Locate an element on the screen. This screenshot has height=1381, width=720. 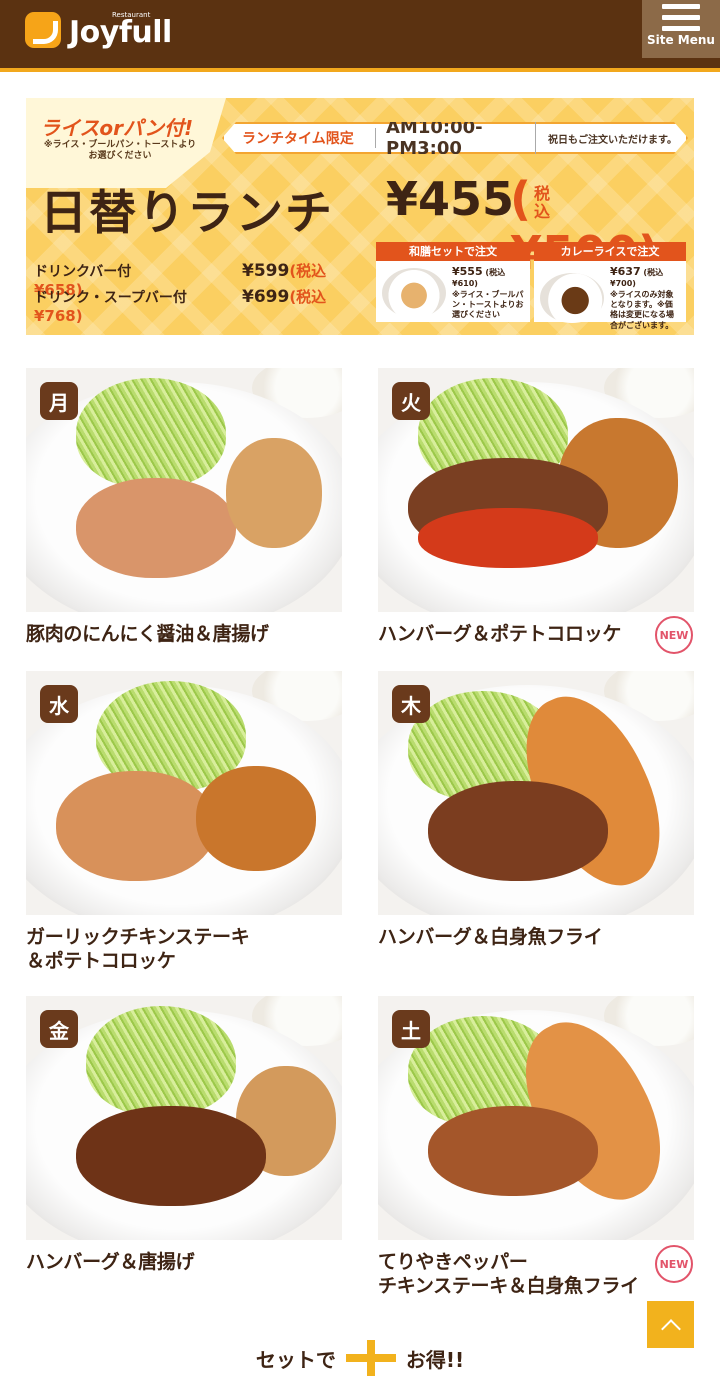
food-photo: 土 is located at coordinates (536, 1118).